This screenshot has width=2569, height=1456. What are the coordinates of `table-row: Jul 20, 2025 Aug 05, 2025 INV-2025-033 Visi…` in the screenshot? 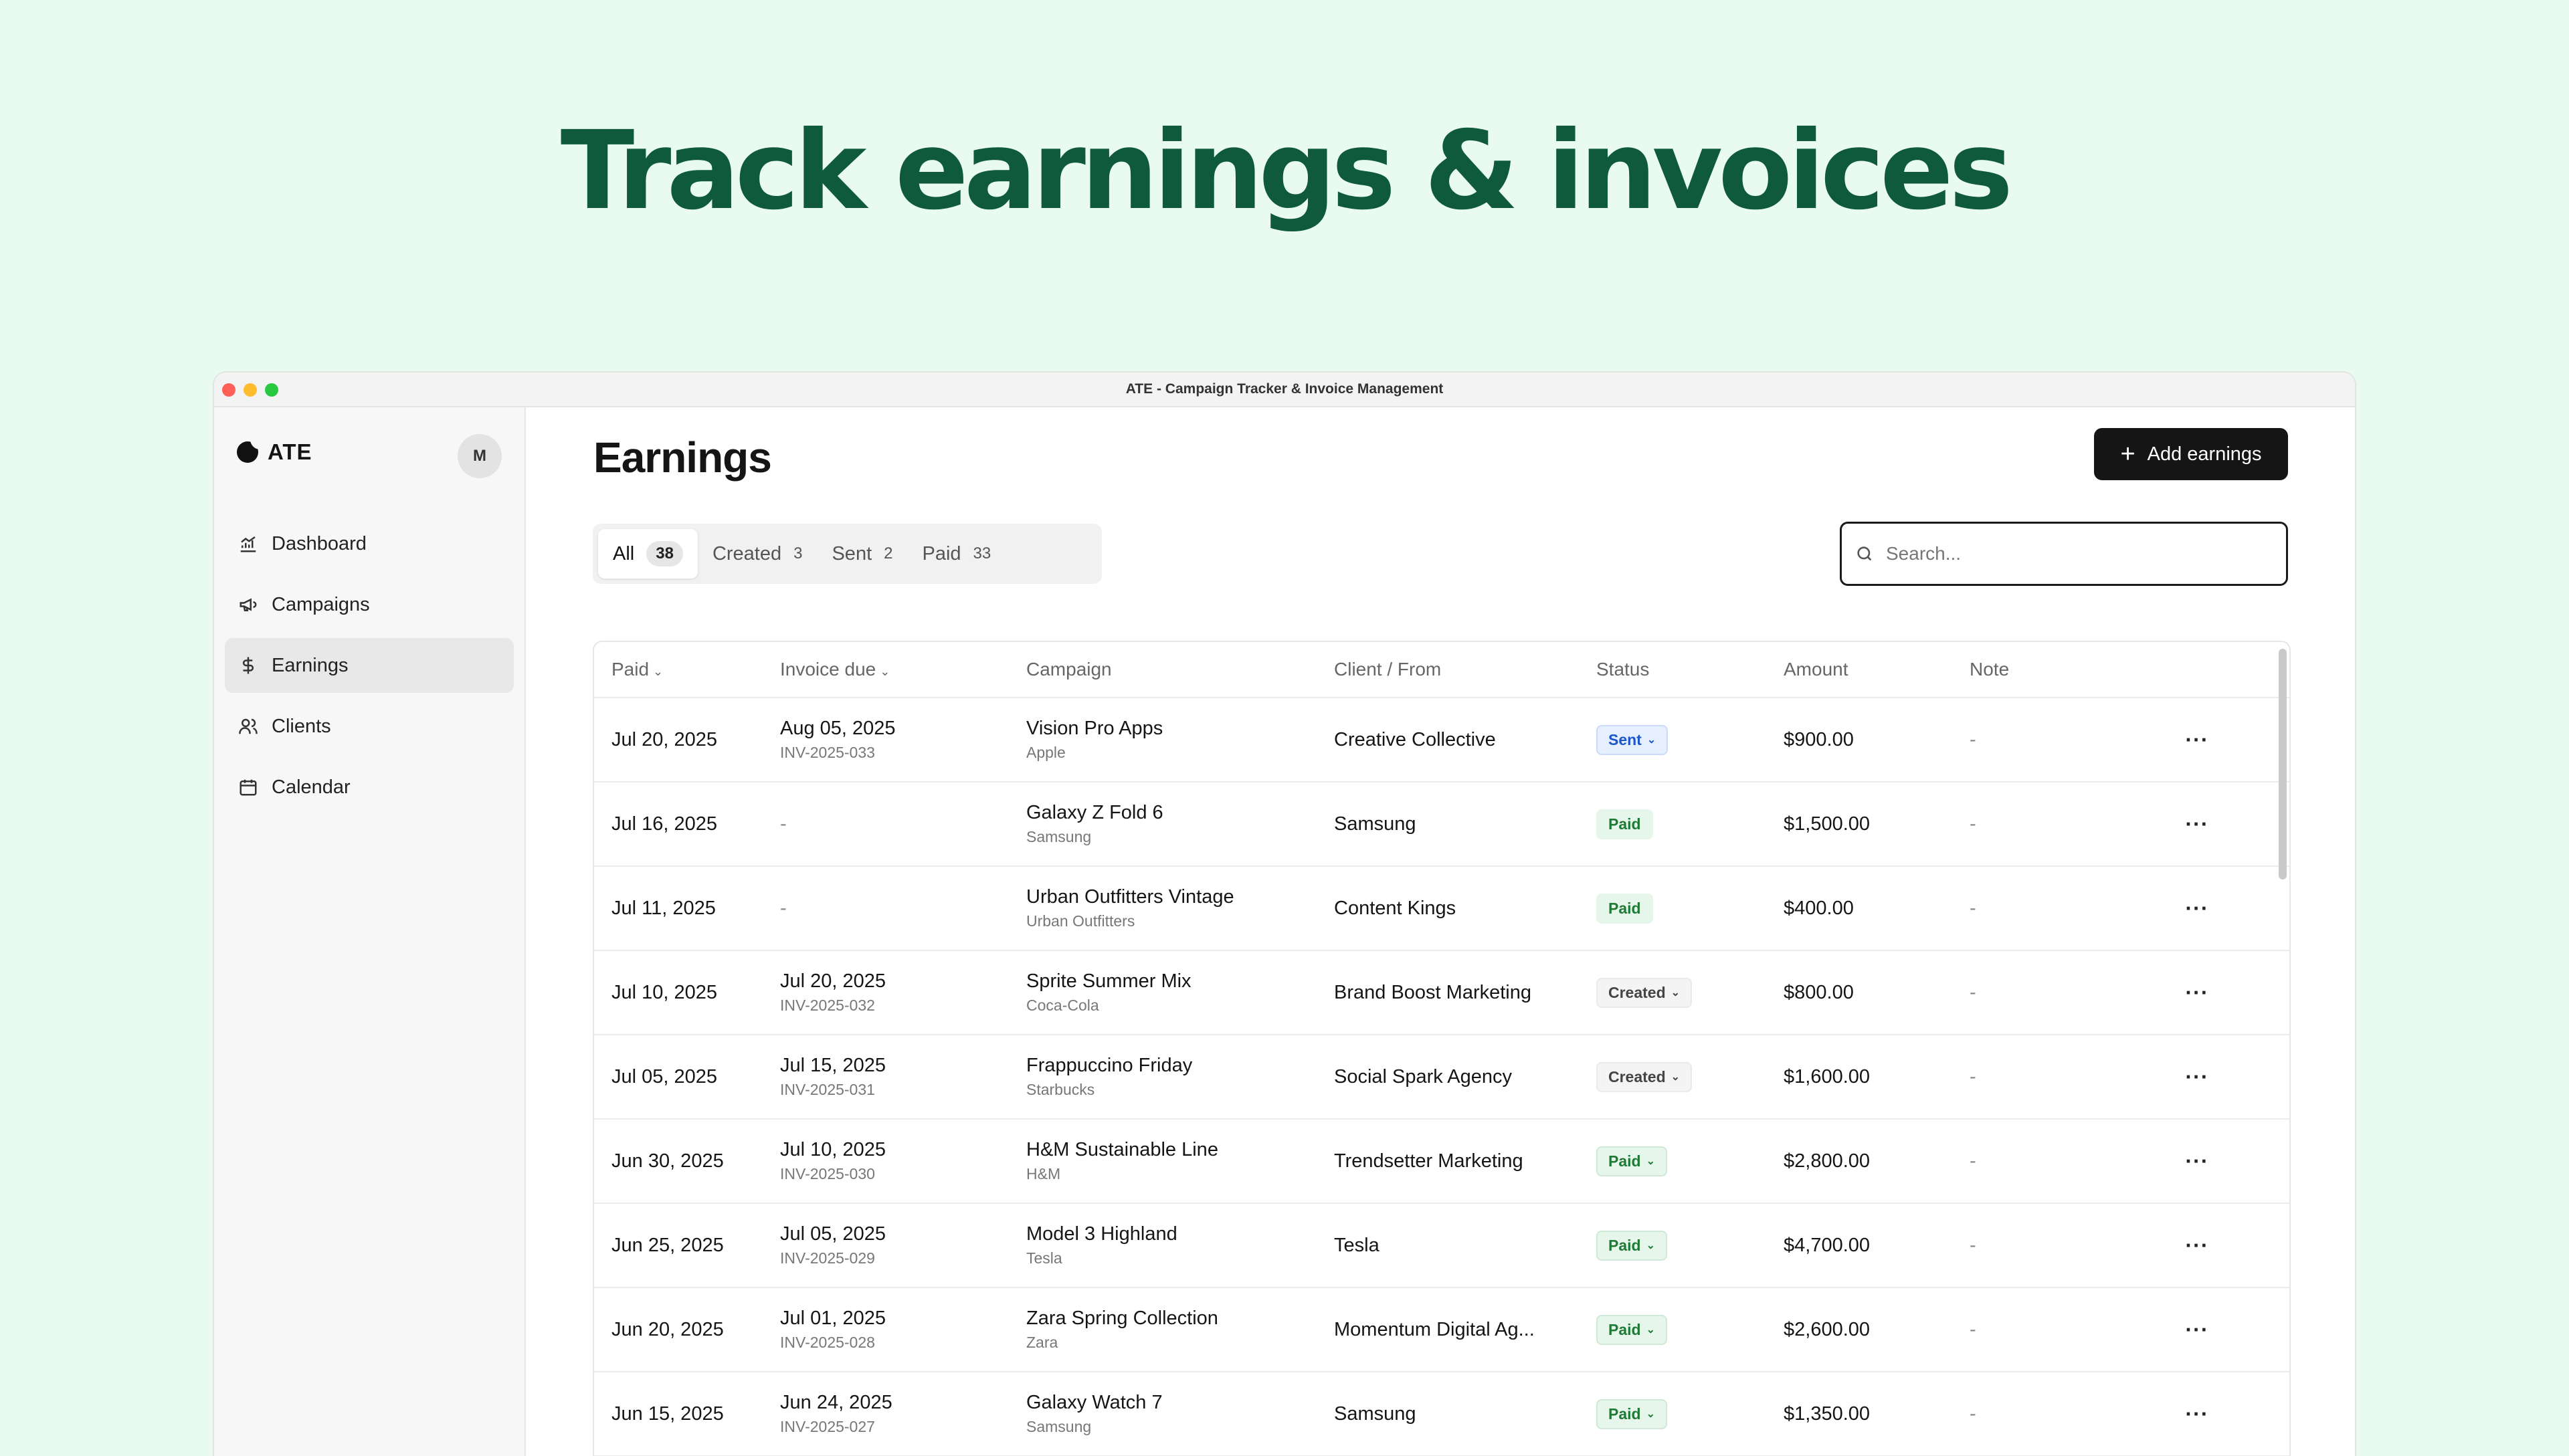 It's located at (1441, 740).